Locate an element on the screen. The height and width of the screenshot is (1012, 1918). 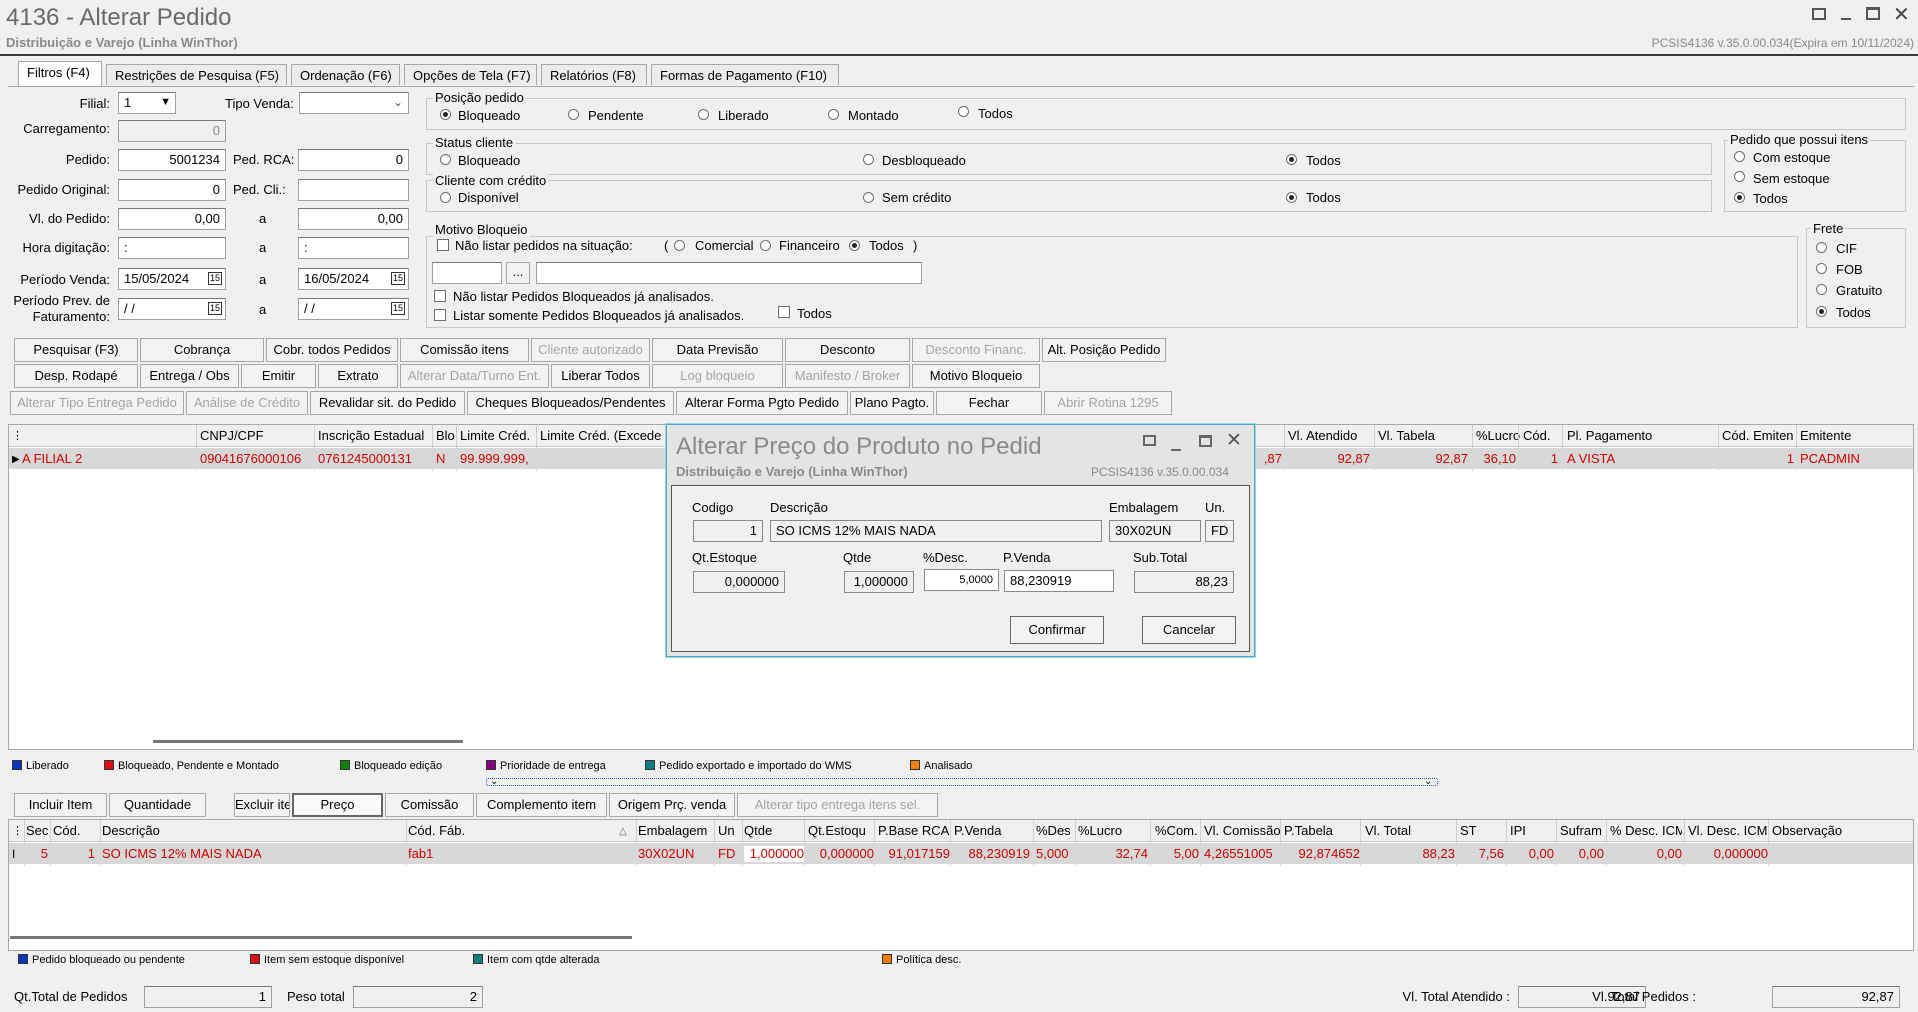
dialog-maximize-icon is located at coordinates (1205, 441).